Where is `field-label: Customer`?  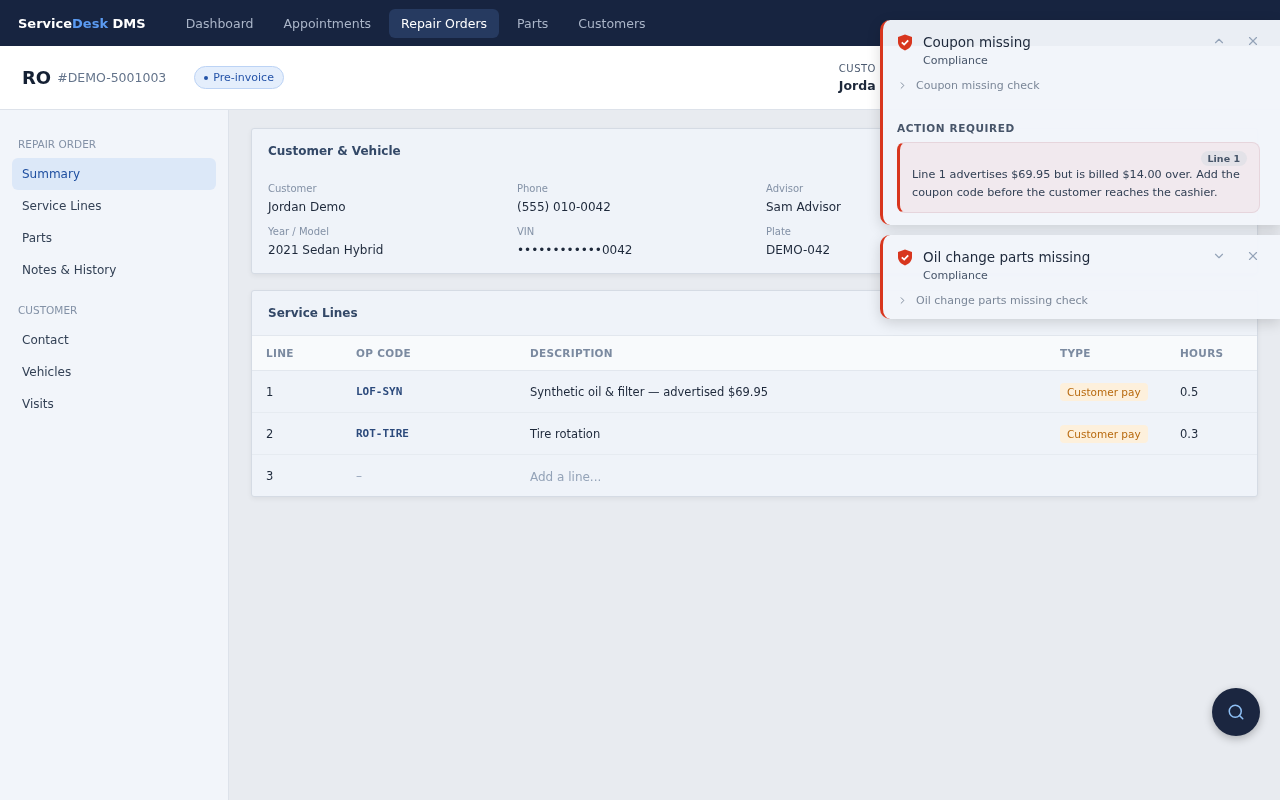 field-label: Customer is located at coordinates (292, 188).